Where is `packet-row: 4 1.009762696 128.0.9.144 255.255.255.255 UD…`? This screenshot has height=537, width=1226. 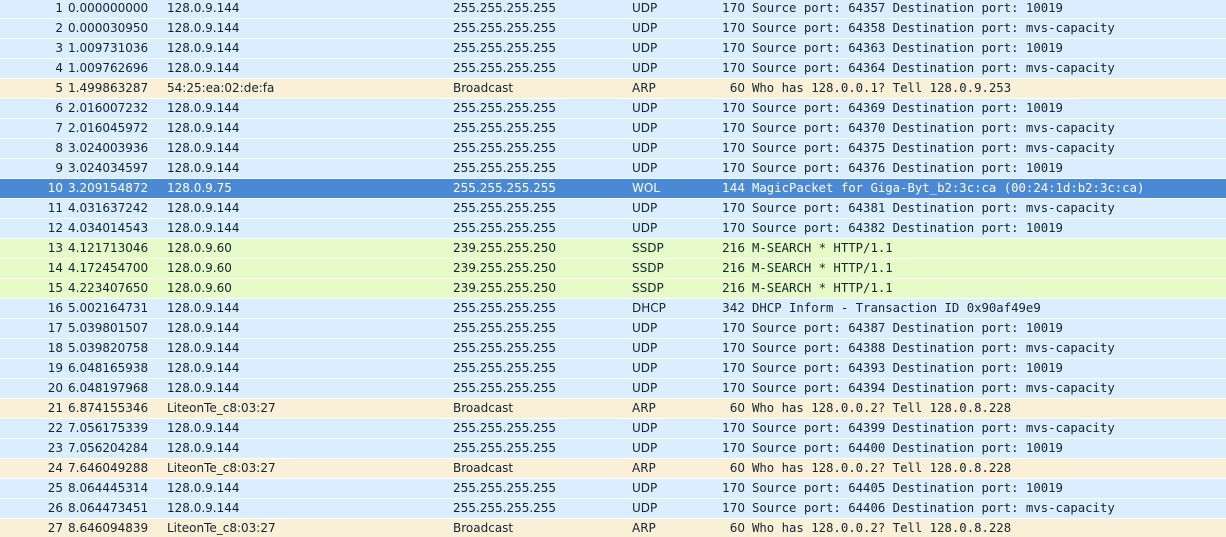 packet-row: 4 1.009762696 128.0.9.144 255.255.255.255 UD… is located at coordinates (613, 69).